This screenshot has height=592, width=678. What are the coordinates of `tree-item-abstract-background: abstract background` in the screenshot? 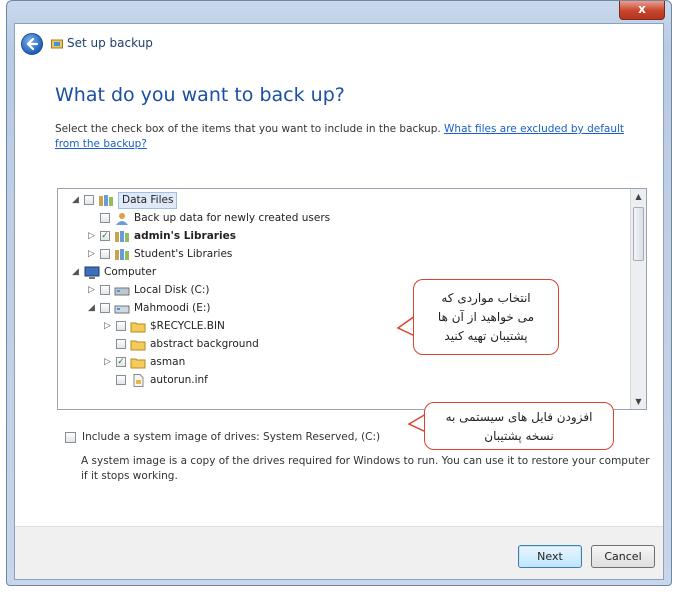 It's located at (254, 344).